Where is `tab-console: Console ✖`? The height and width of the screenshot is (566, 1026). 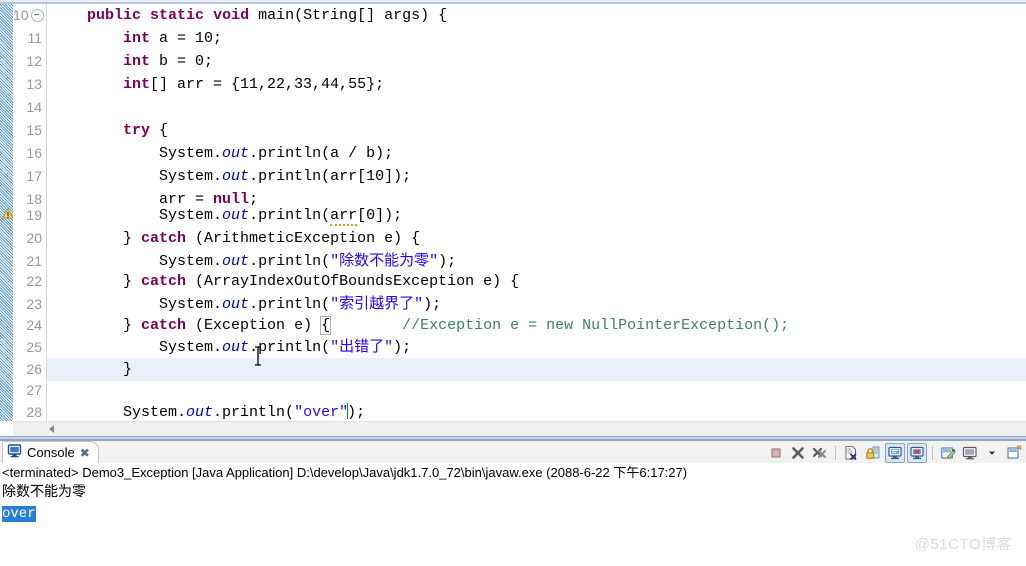 tab-console: Console ✖ is located at coordinates (50, 452).